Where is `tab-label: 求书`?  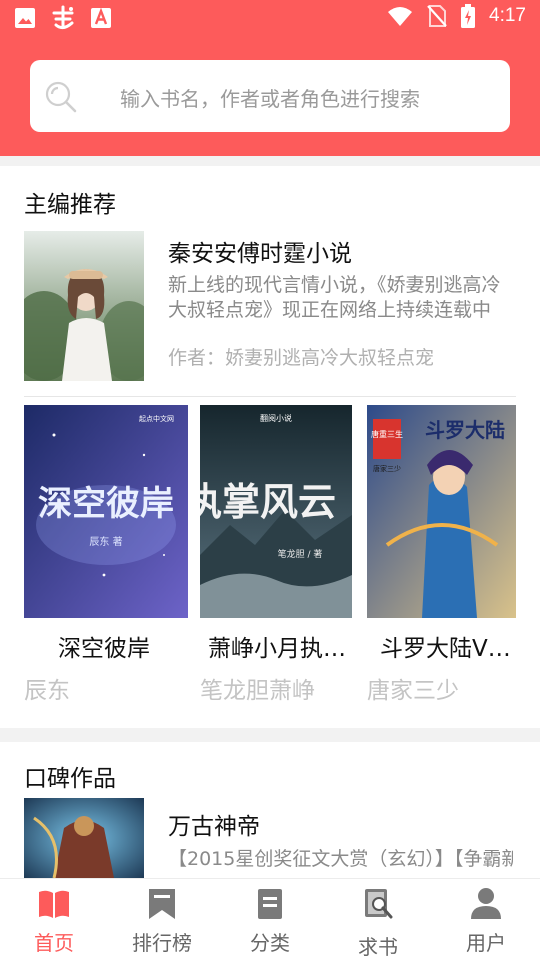 tab-label: 求书 is located at coordinates (378, 947).